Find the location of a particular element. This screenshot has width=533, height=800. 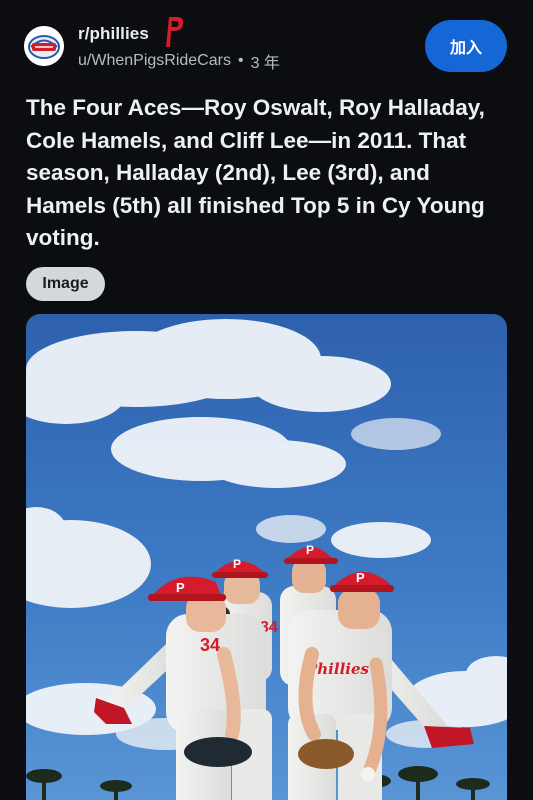

subreddit-row: r/phillies is located at coordinates (179, 32).